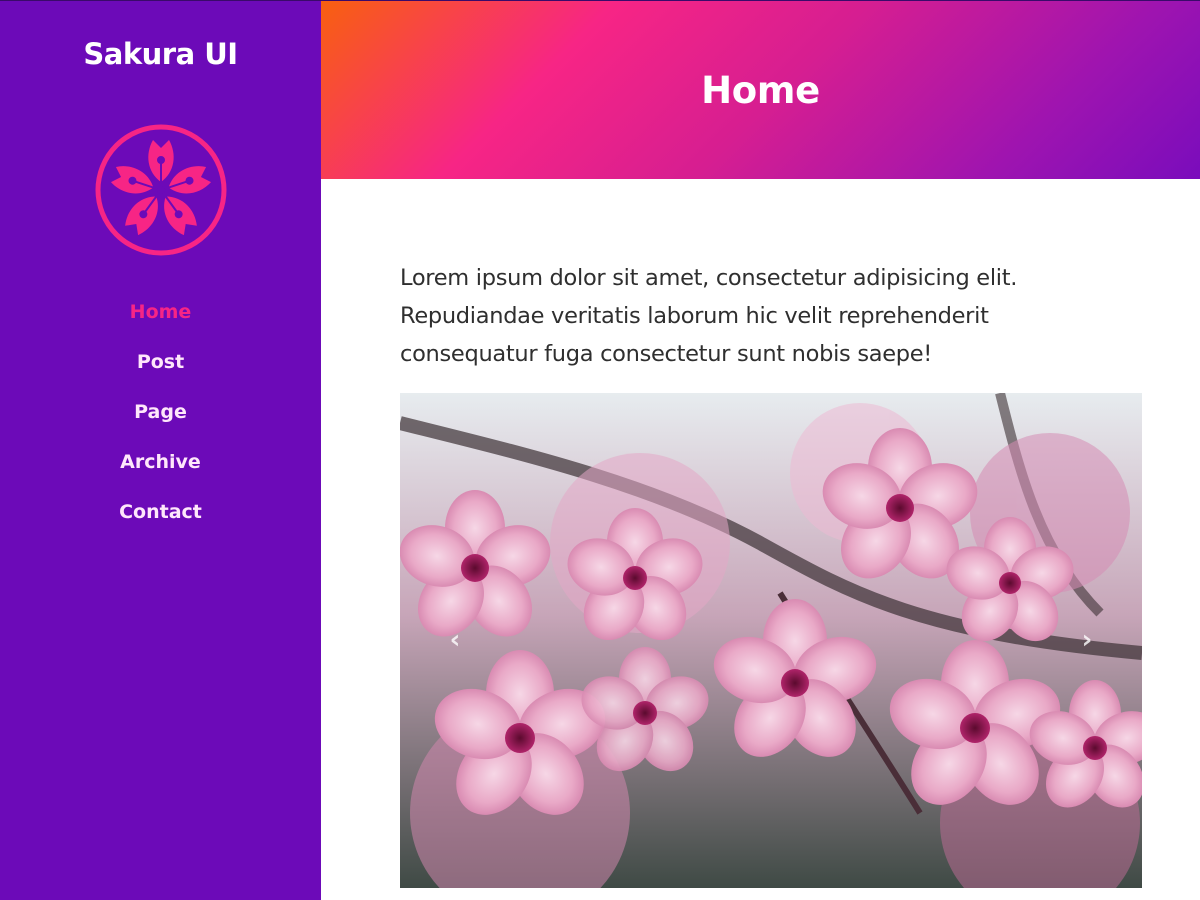 Image resolution: width=1200 pixels, height=900 pixels. Describe the element at coordinates (160, 474) in the screenshot. I see `nav-item-archive: Archive` at that location.